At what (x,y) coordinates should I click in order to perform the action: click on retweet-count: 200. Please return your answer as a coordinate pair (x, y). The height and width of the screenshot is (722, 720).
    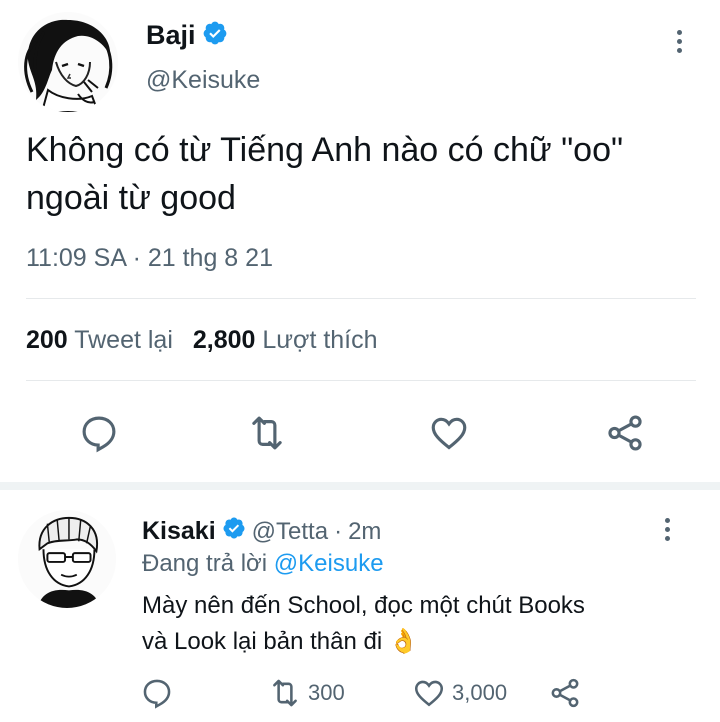
    Looking at the image, I should click on (47, 340).